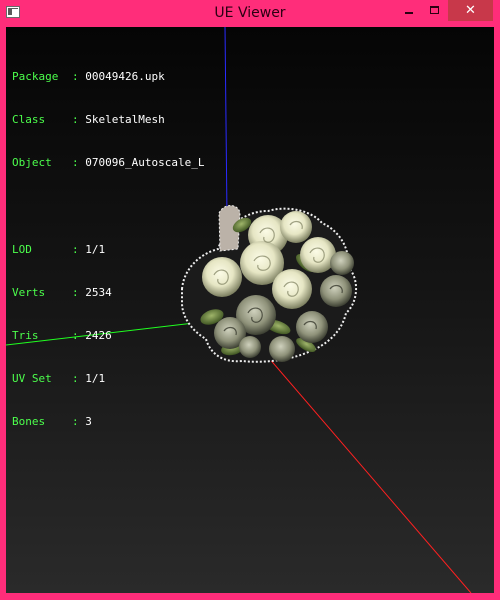 This screenshot has width=500, height=600. I want to click on info-lod-value: 1/1, so click(95, 249).